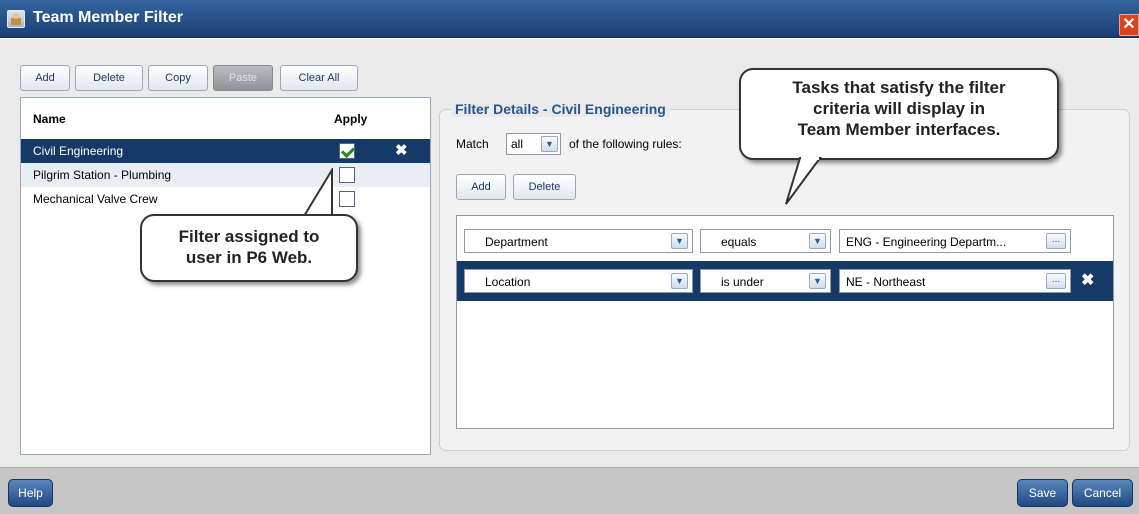 Image resolution: width=1139 pixels, height=514 pixels. I want to click on add-rule-button: Add, so click(481, 187).